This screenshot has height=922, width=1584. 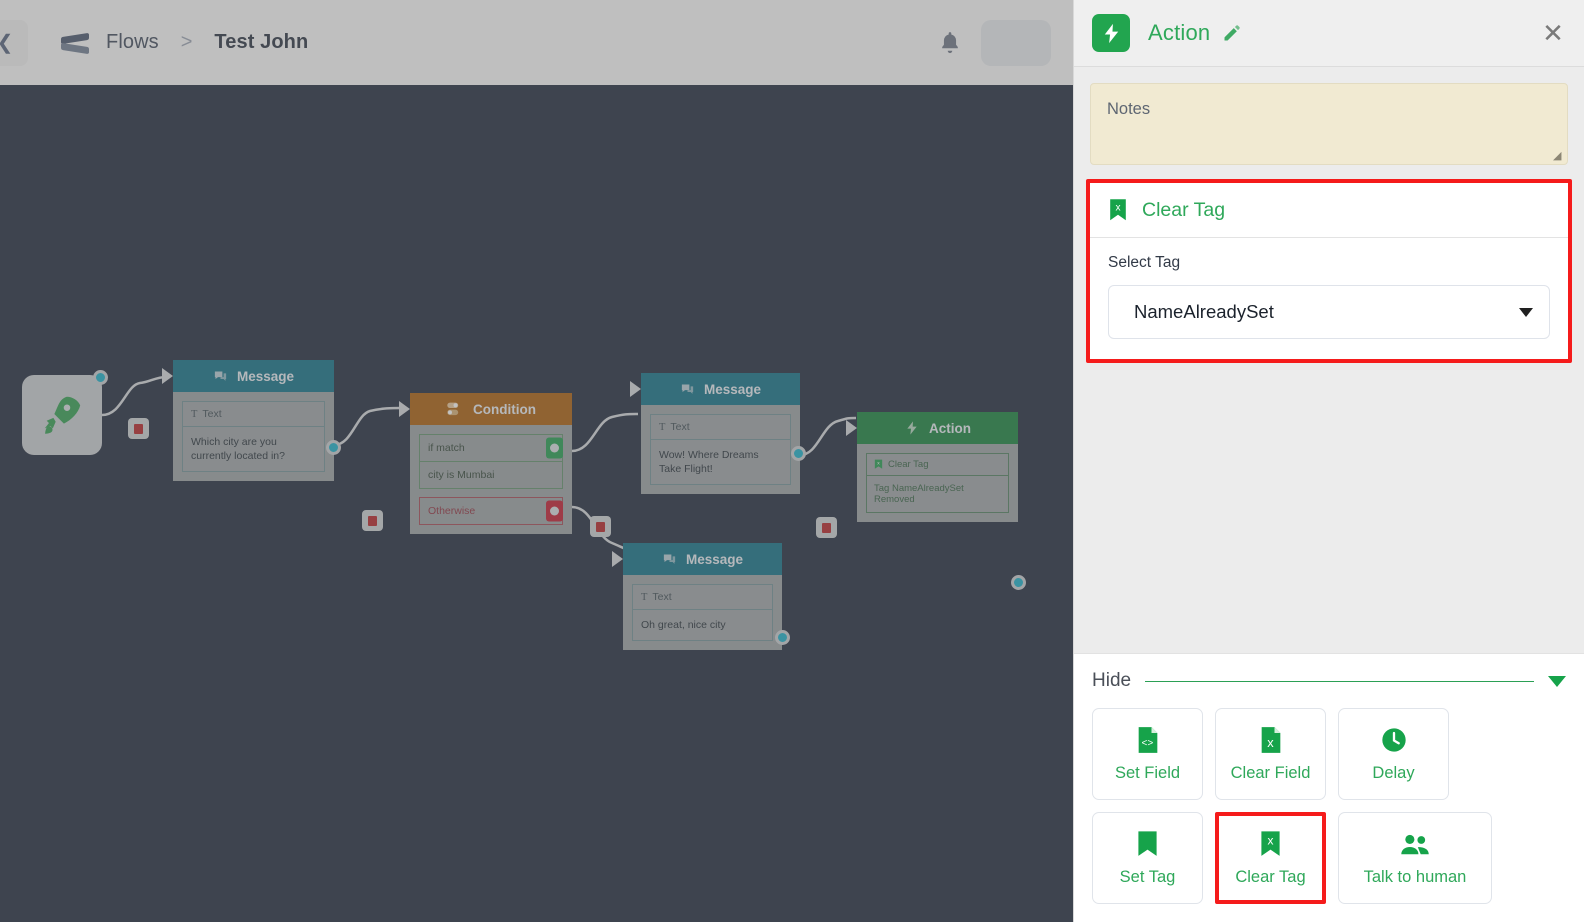 What do you see at coordinates (1329, 124) in the screenshot?
I see `notes-textarea: Notes ◢` at bounding box center [1329, 124].